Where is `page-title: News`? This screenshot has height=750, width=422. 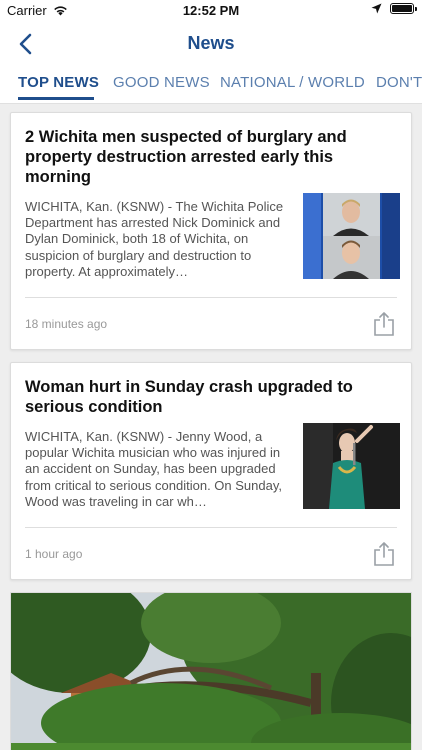 page-title: News is located at coordinates (211, 43).